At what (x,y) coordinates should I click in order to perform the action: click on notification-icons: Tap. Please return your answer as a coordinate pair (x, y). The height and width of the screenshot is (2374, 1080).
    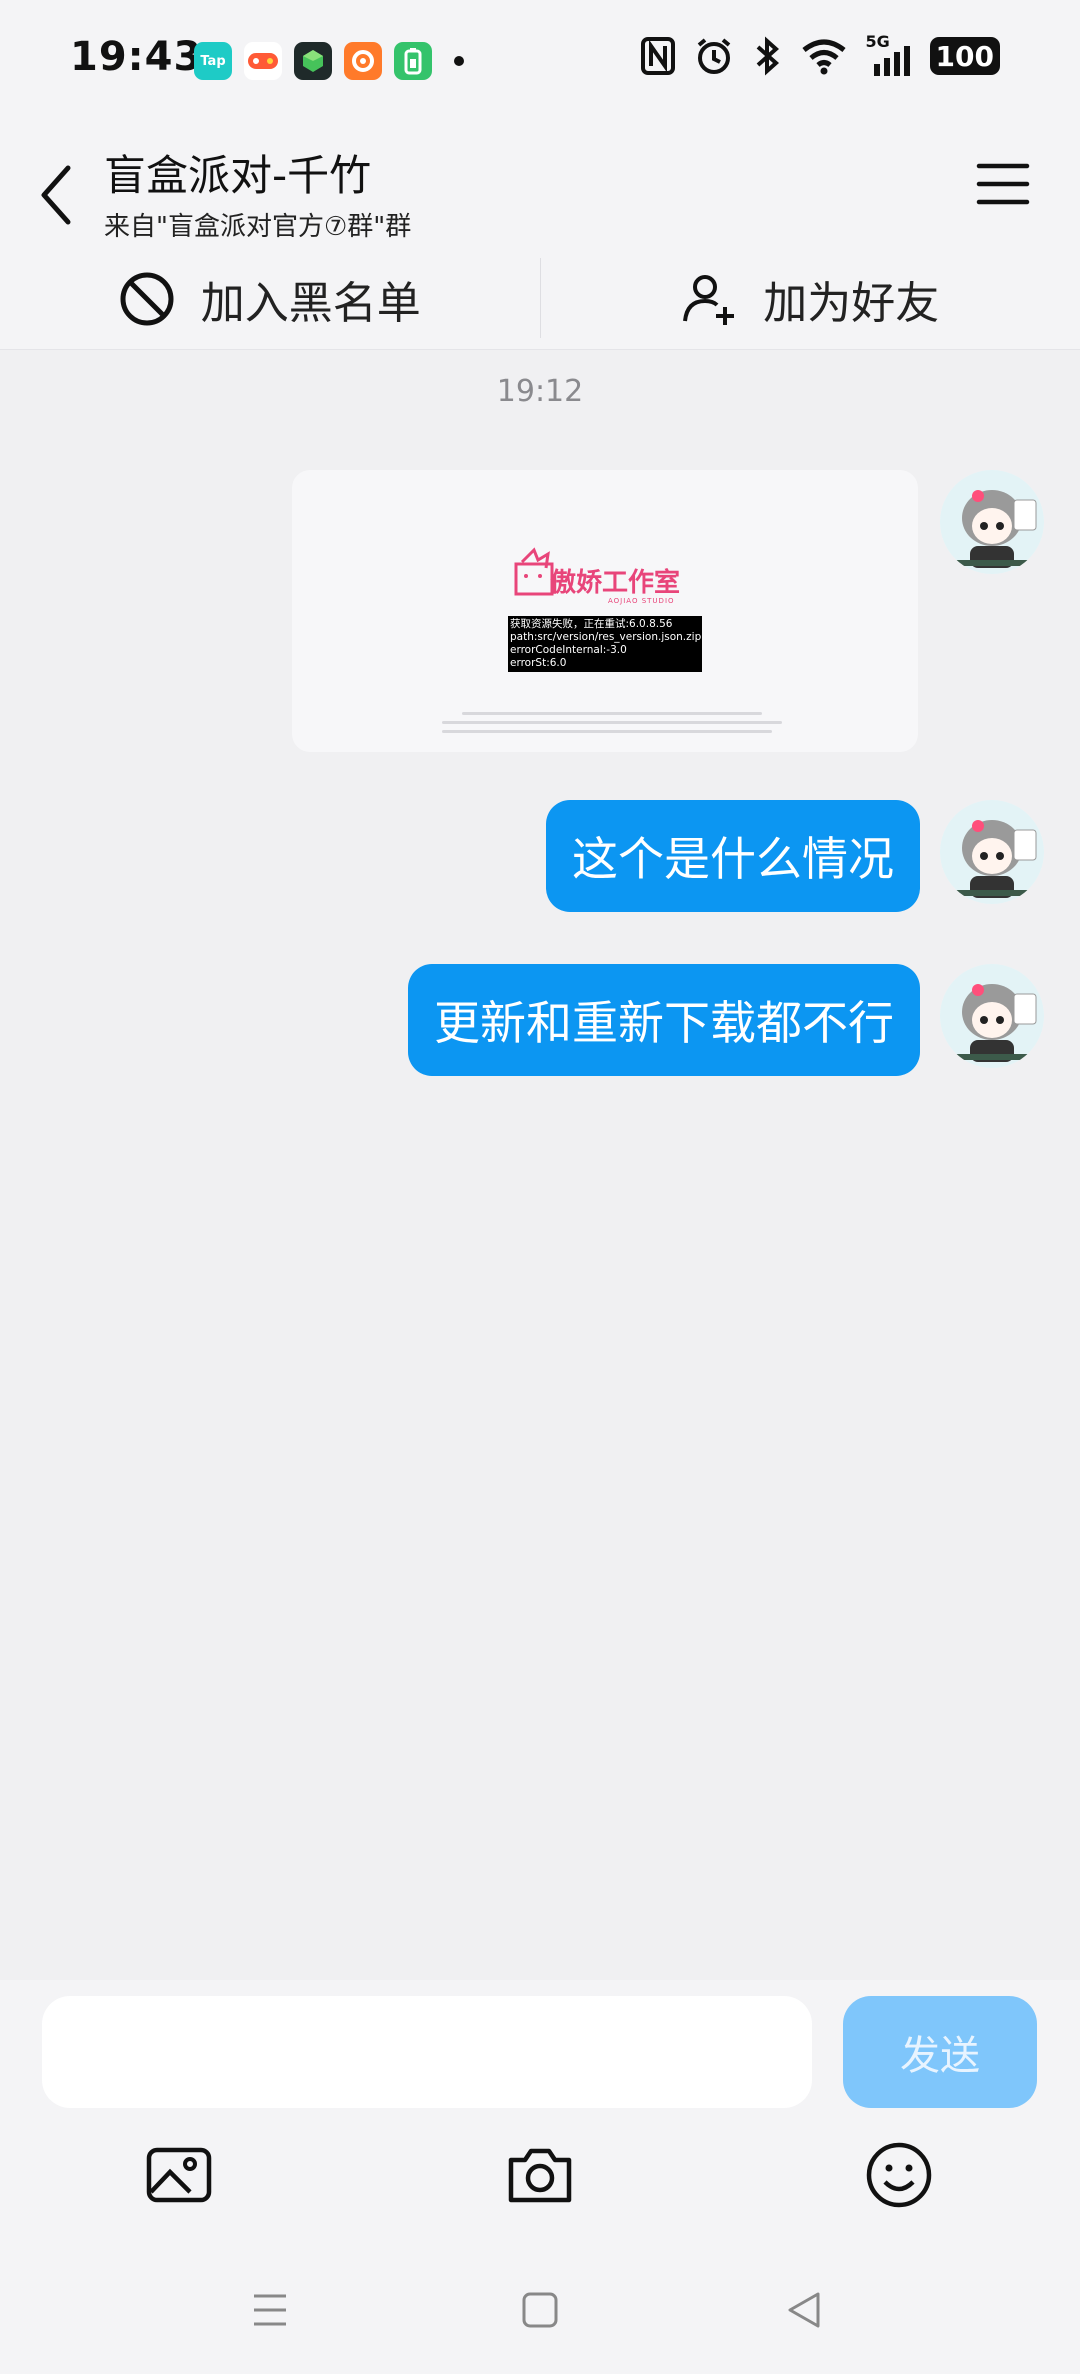
    Looking at the image, I should click on (329, 61).